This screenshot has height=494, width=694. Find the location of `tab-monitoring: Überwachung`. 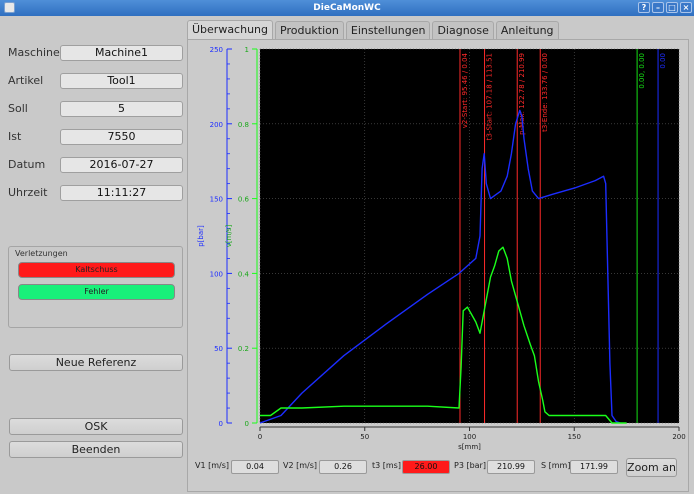

tab-monitoring: Überwachung is located at coordinates (230, 30).